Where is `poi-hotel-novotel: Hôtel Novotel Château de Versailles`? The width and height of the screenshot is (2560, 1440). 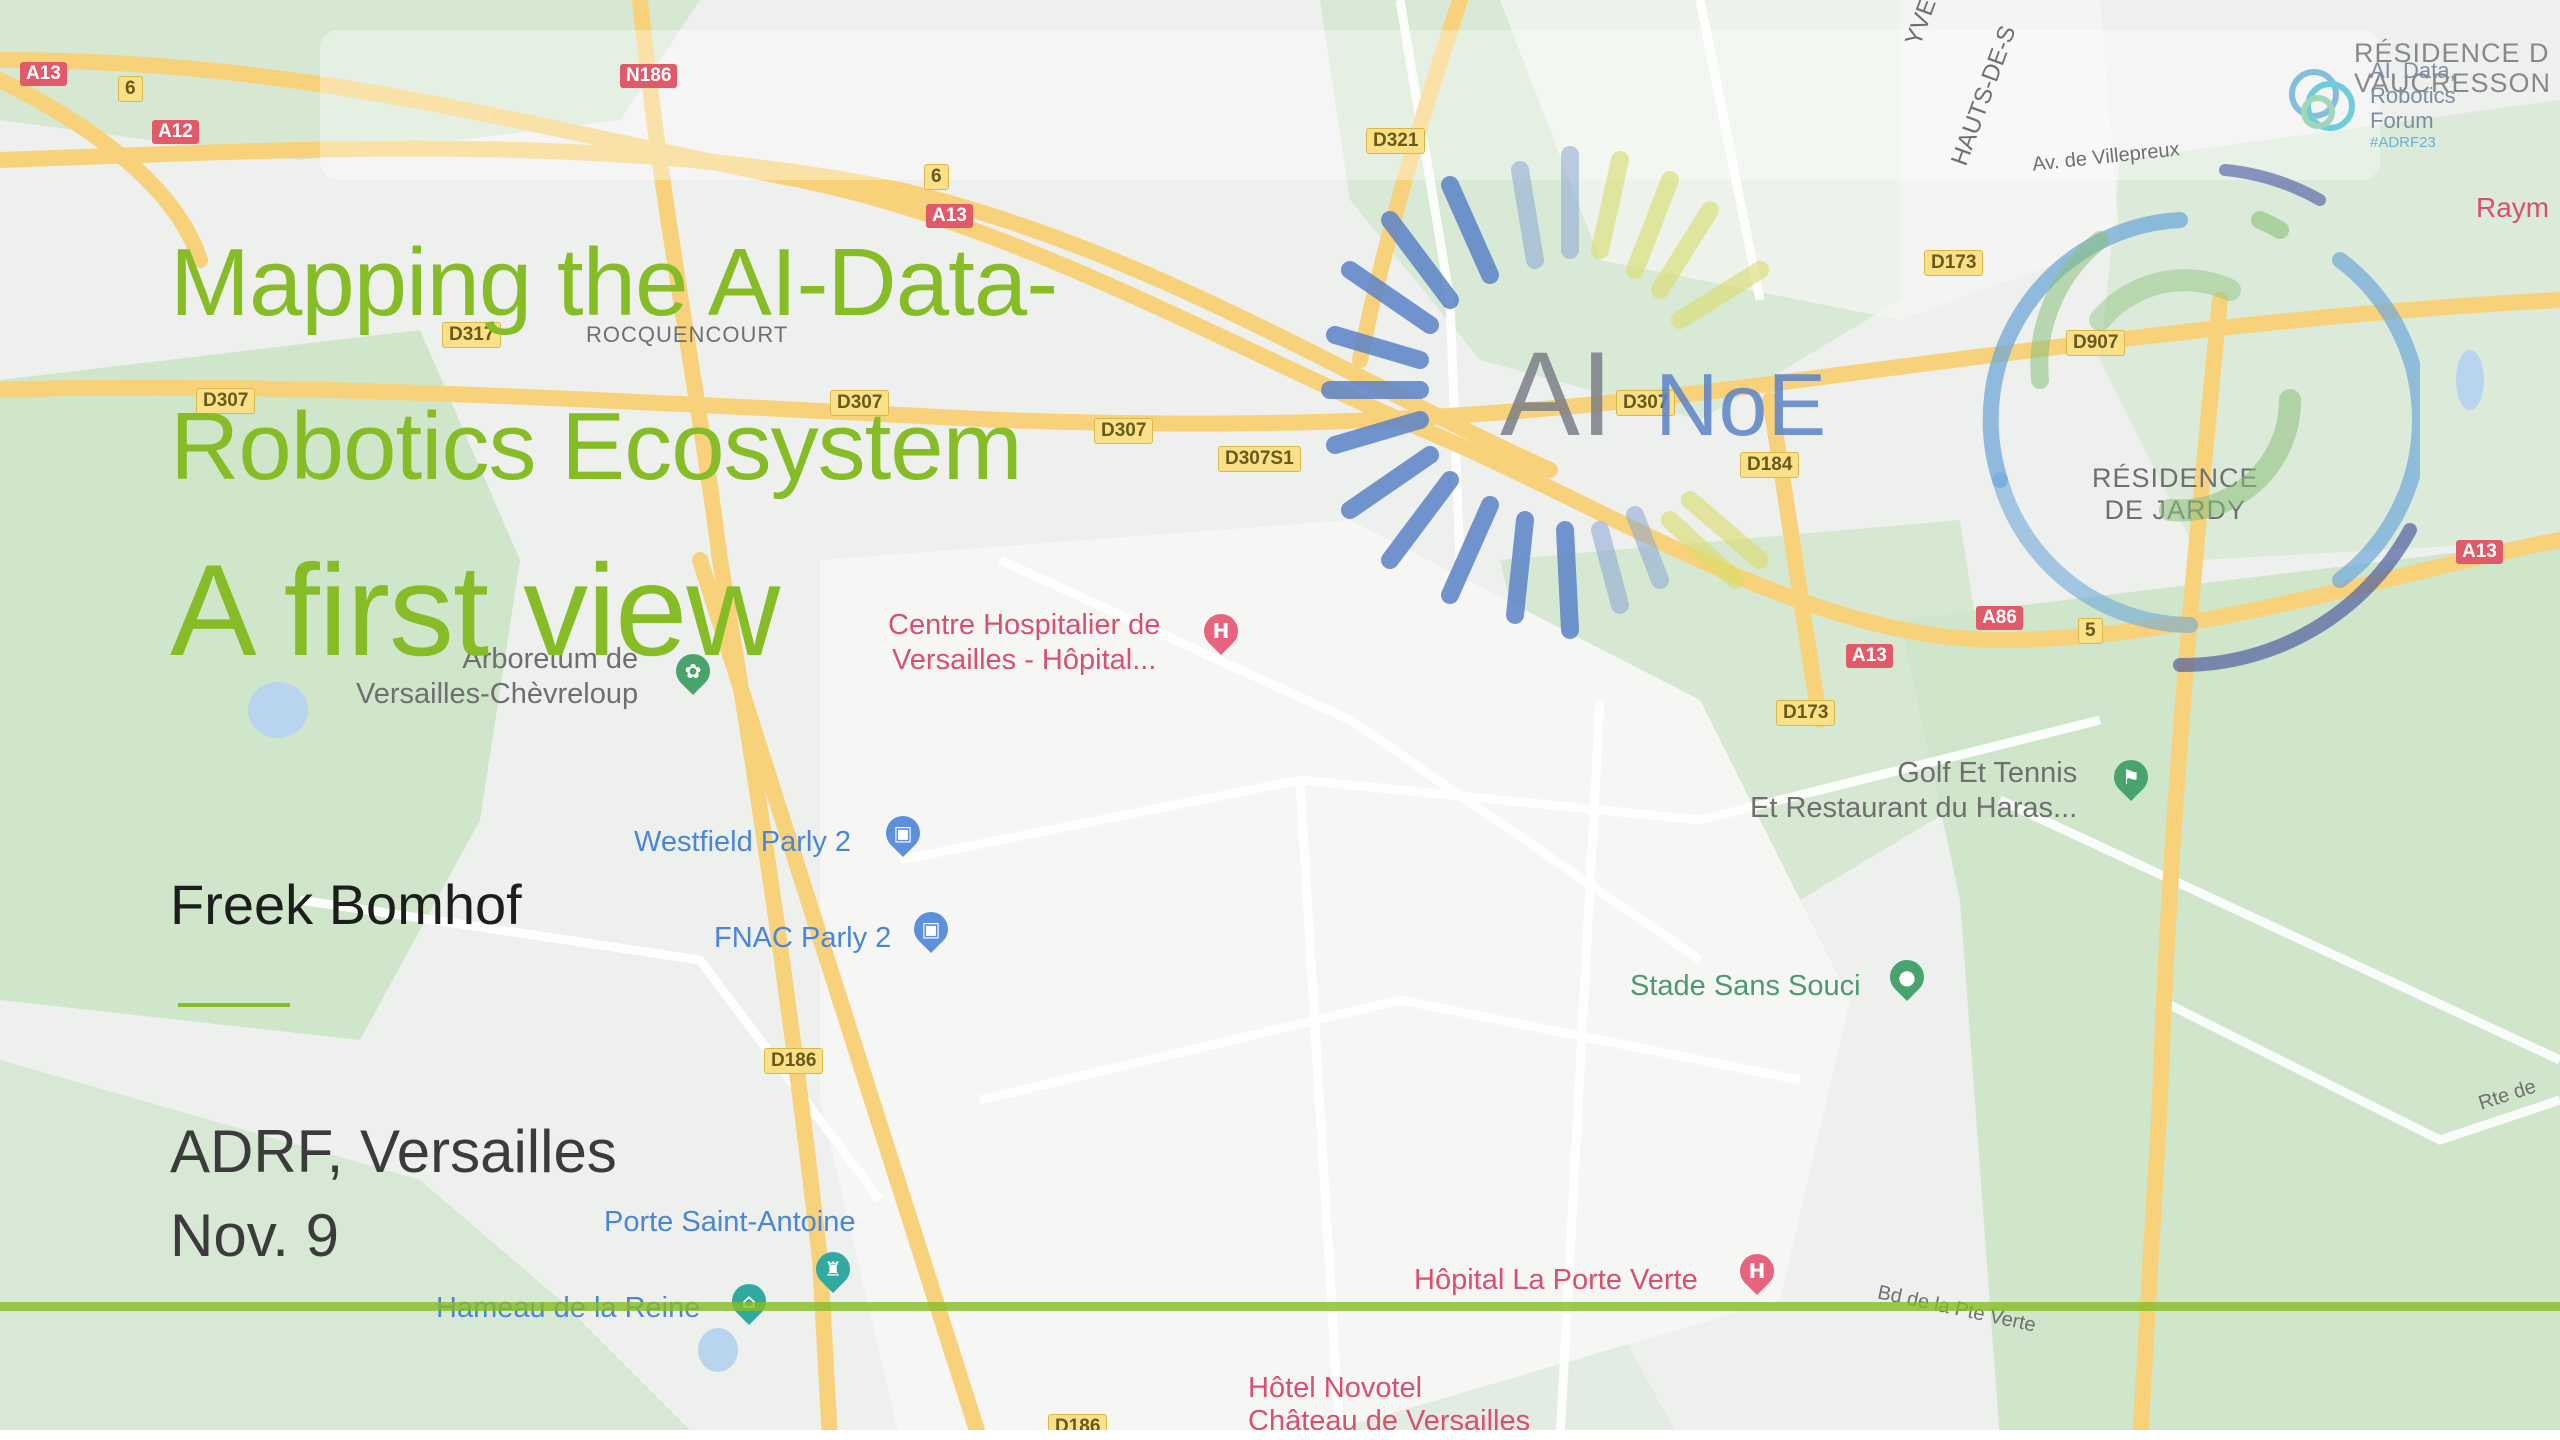
poi-hotel-novotel: Hôtel Novotel Château de Versailles is located at coordinates (1389, 1405).